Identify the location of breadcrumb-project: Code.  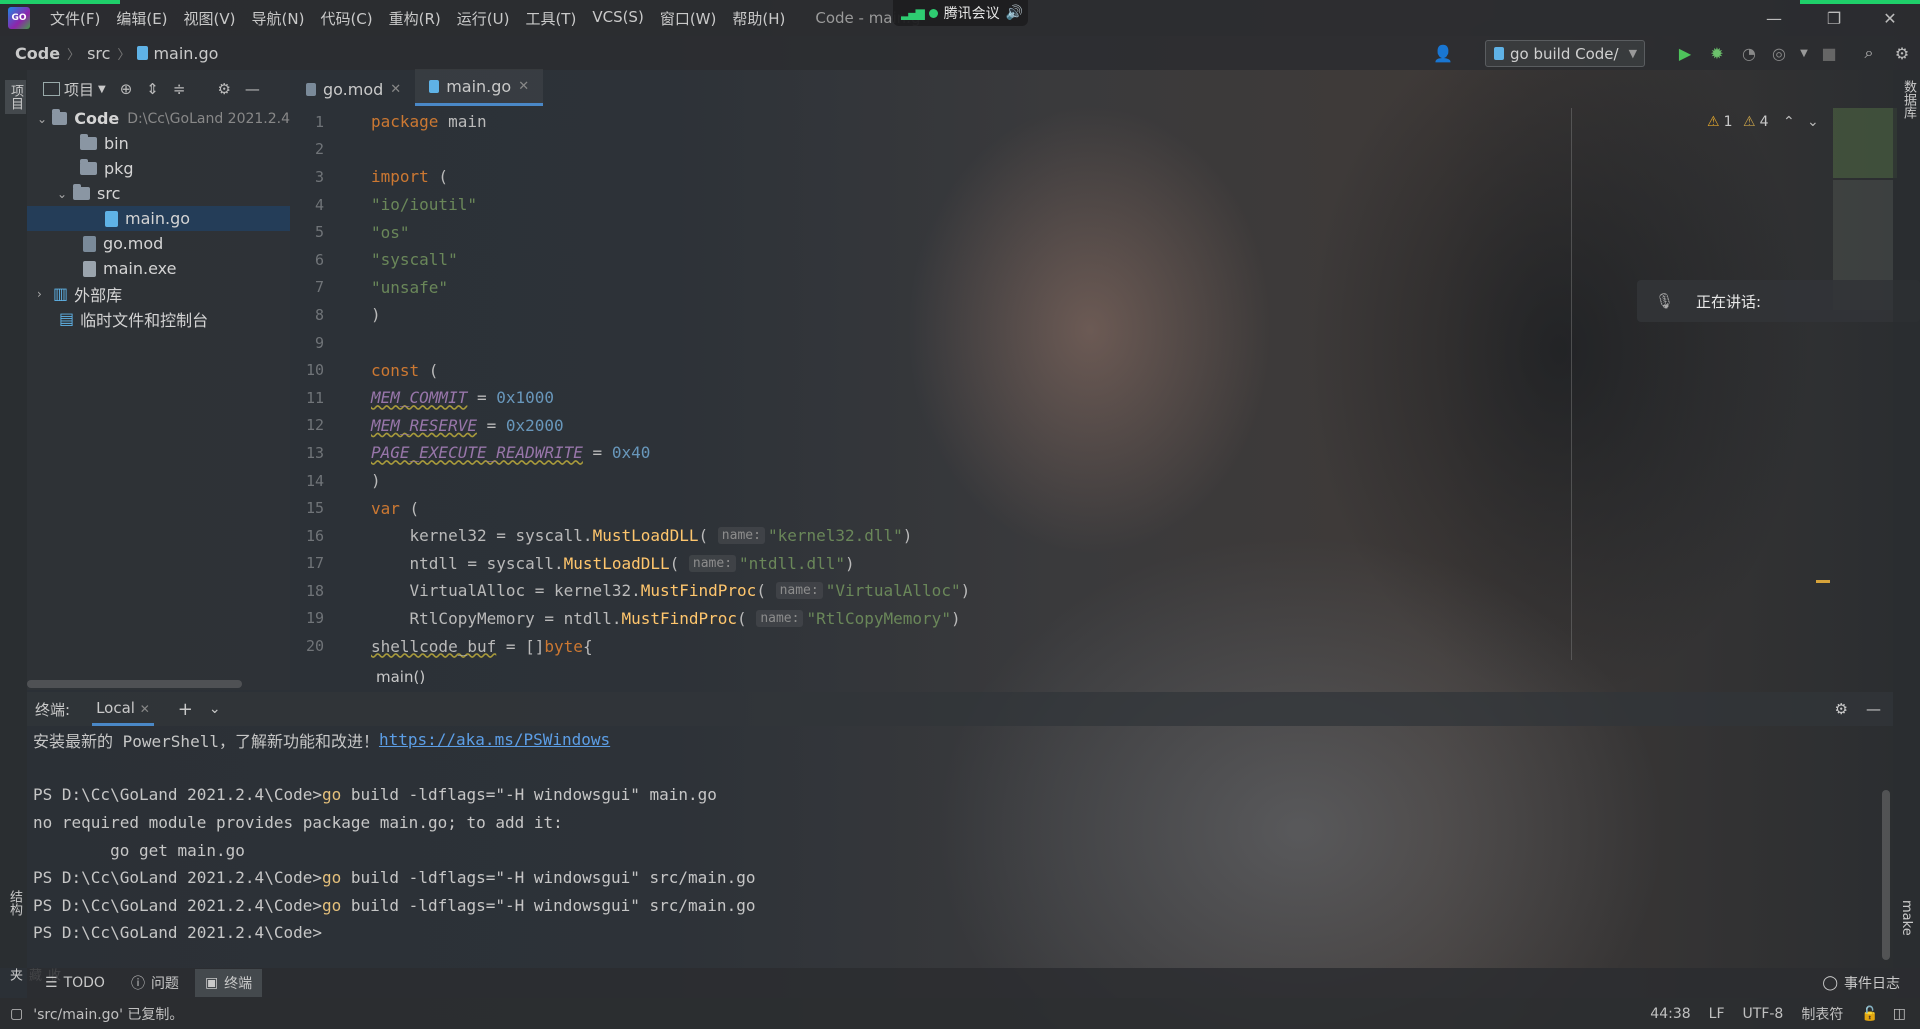
(37, 53).